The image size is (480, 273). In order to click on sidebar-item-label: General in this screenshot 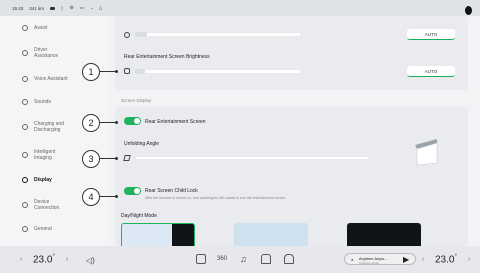, I will do `click(43, 229)`.